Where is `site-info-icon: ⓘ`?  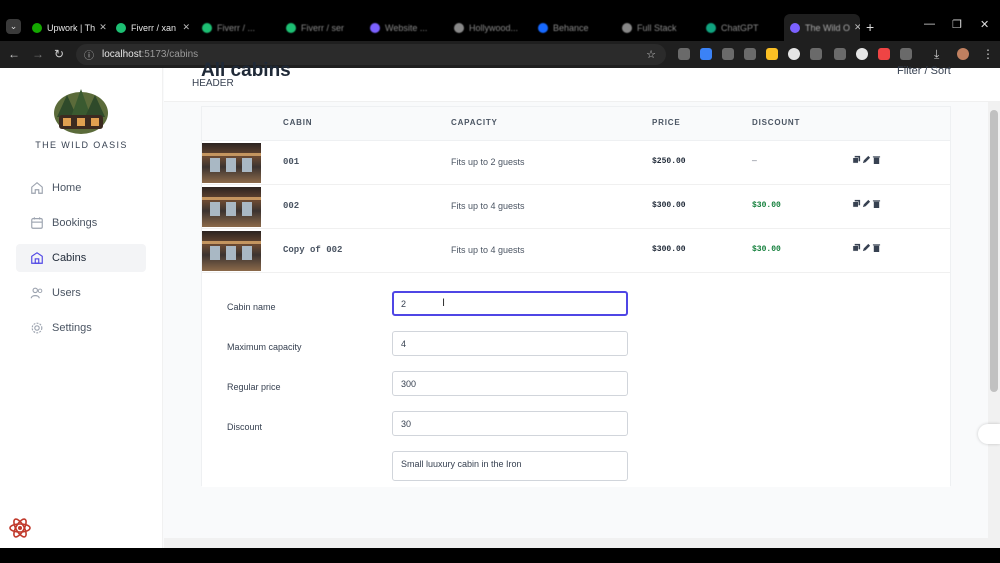
site-info-icon: ⓘ is located at coordinates (89, 54).